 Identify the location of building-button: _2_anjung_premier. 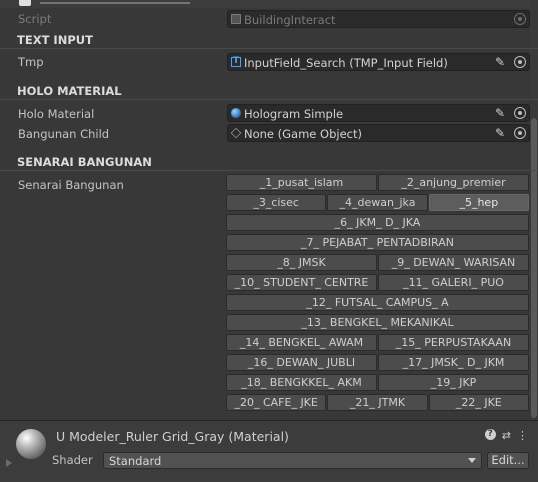
(453, 182).